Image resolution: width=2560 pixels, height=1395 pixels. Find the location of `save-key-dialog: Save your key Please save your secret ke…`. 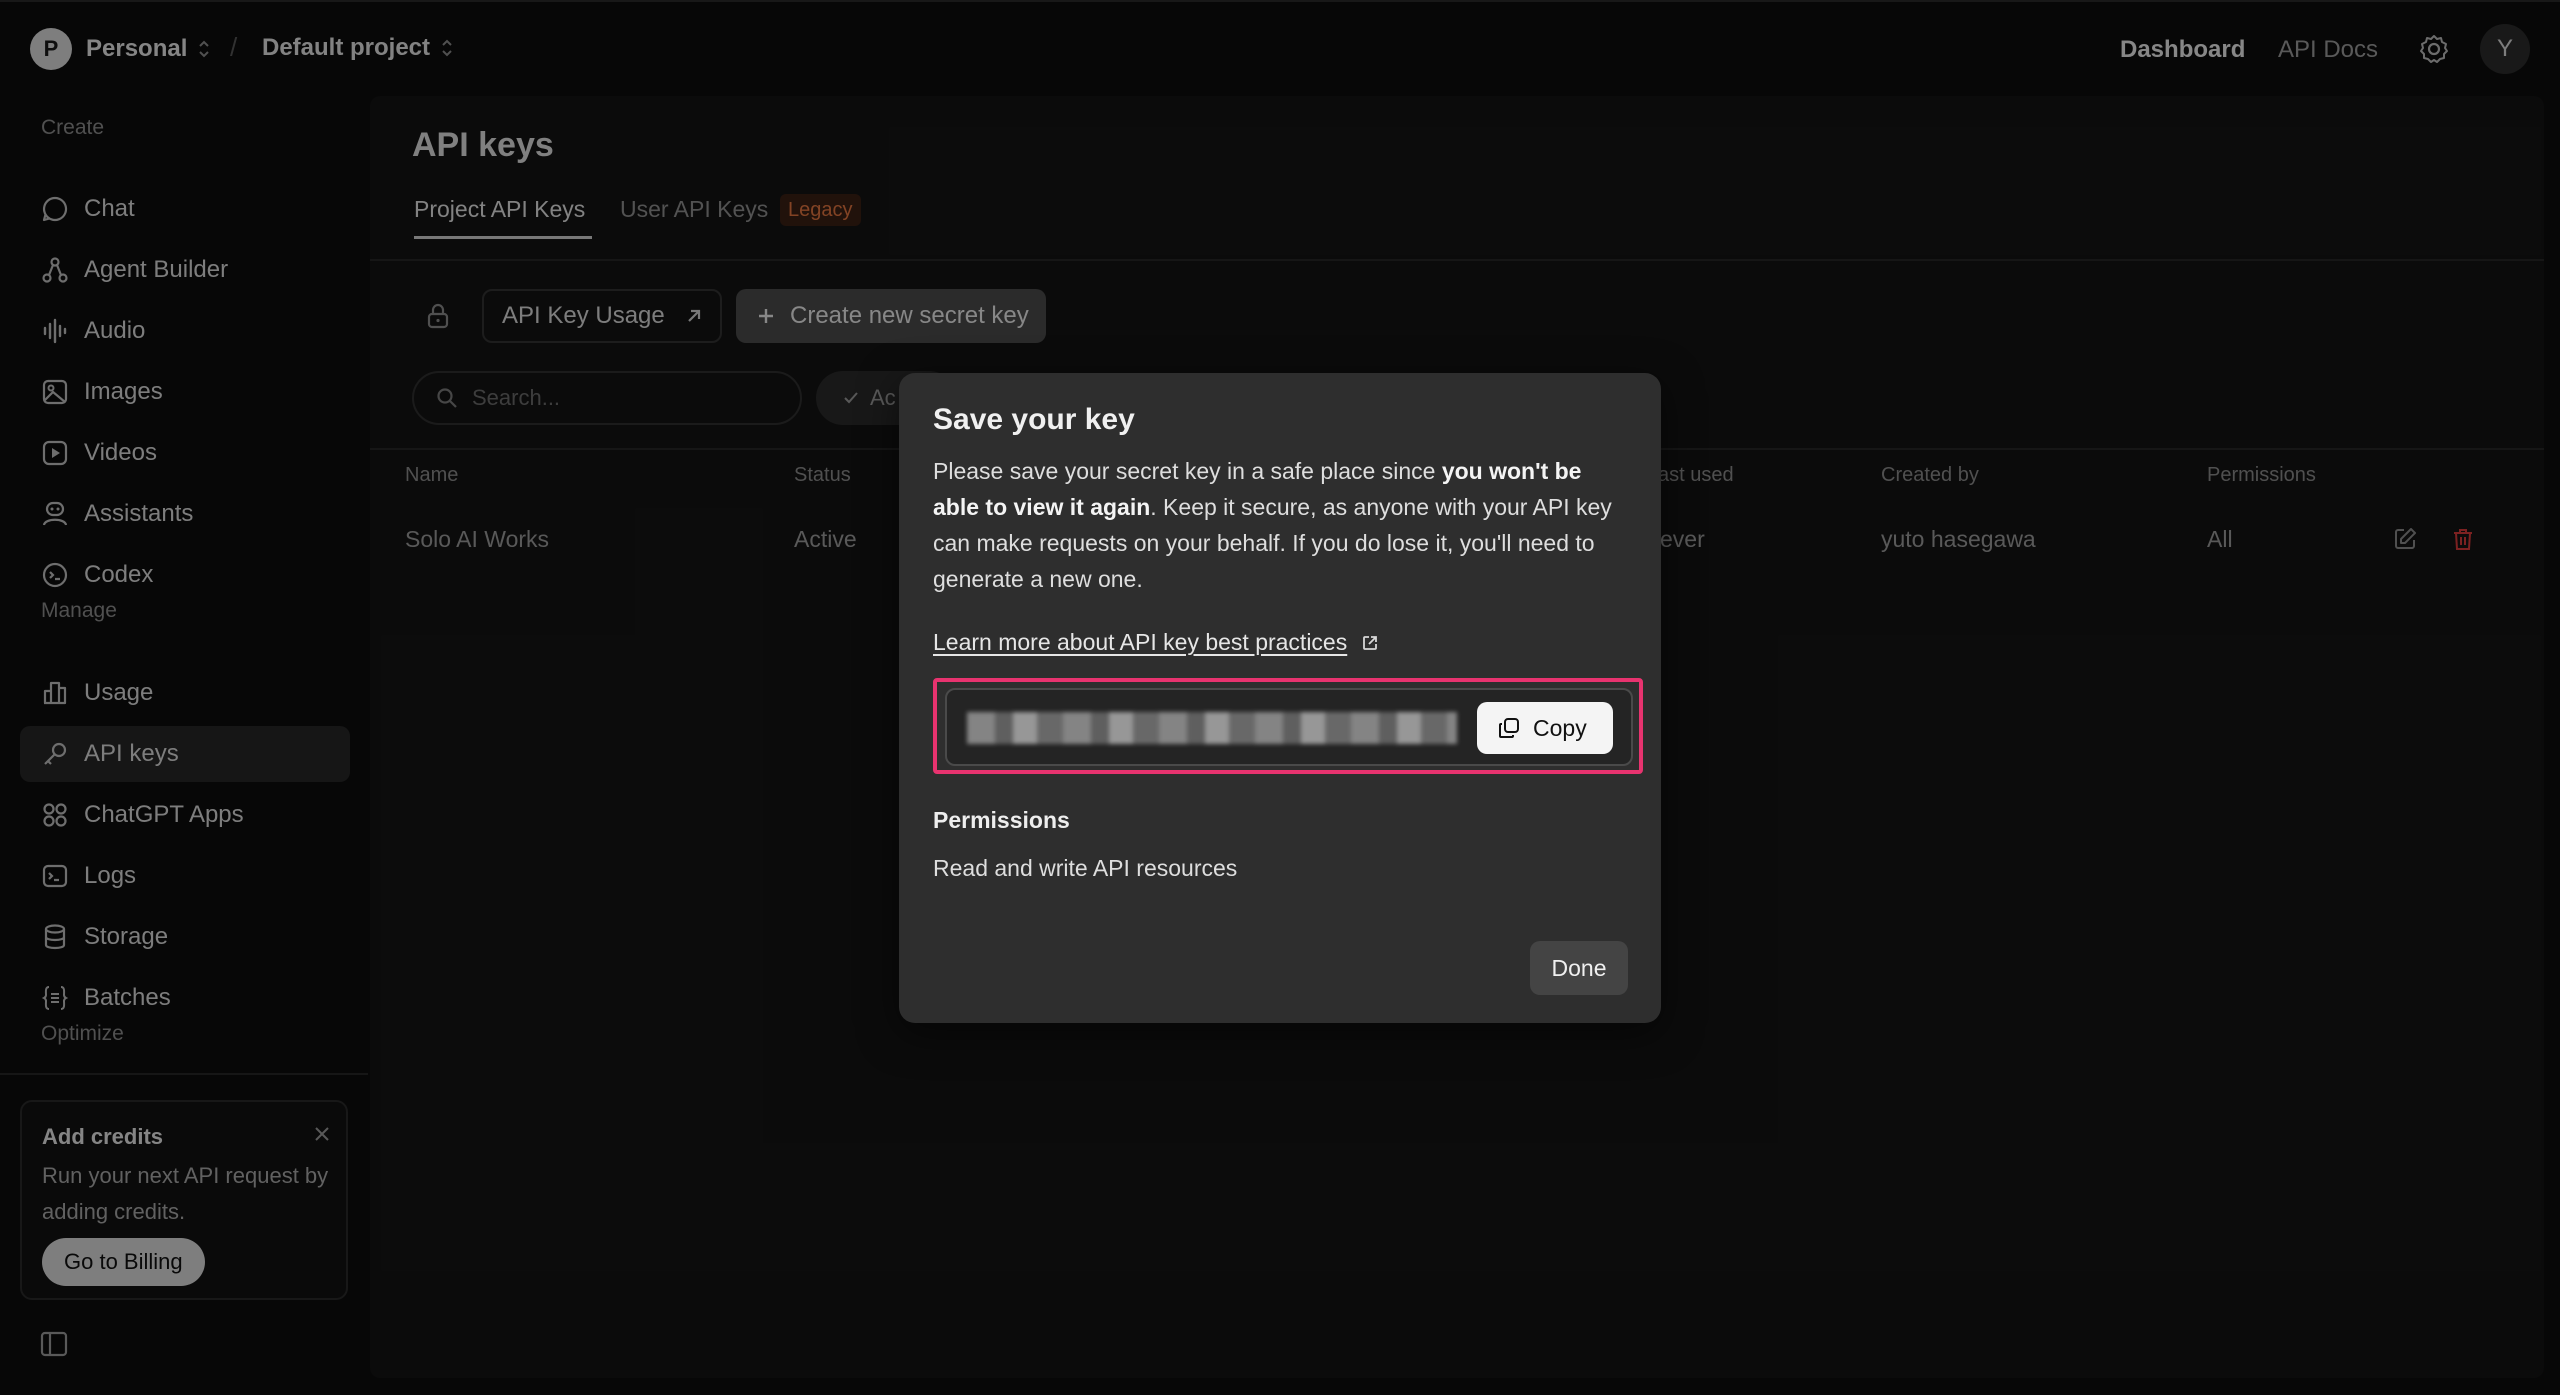

save-key-dialog: Save your key Please save your secret ke… is located at coordinates (1280, 698).